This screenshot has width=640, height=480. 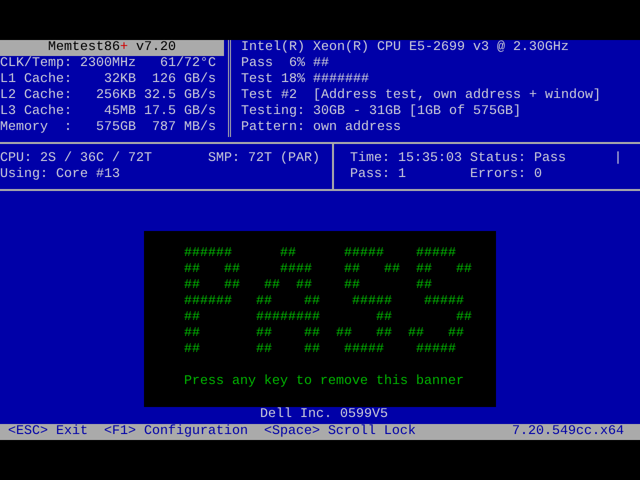 What do you see at coordinates (273, 112) in the screenshot?
I see `info-label: Testing:` at bounding box center [273, 112].